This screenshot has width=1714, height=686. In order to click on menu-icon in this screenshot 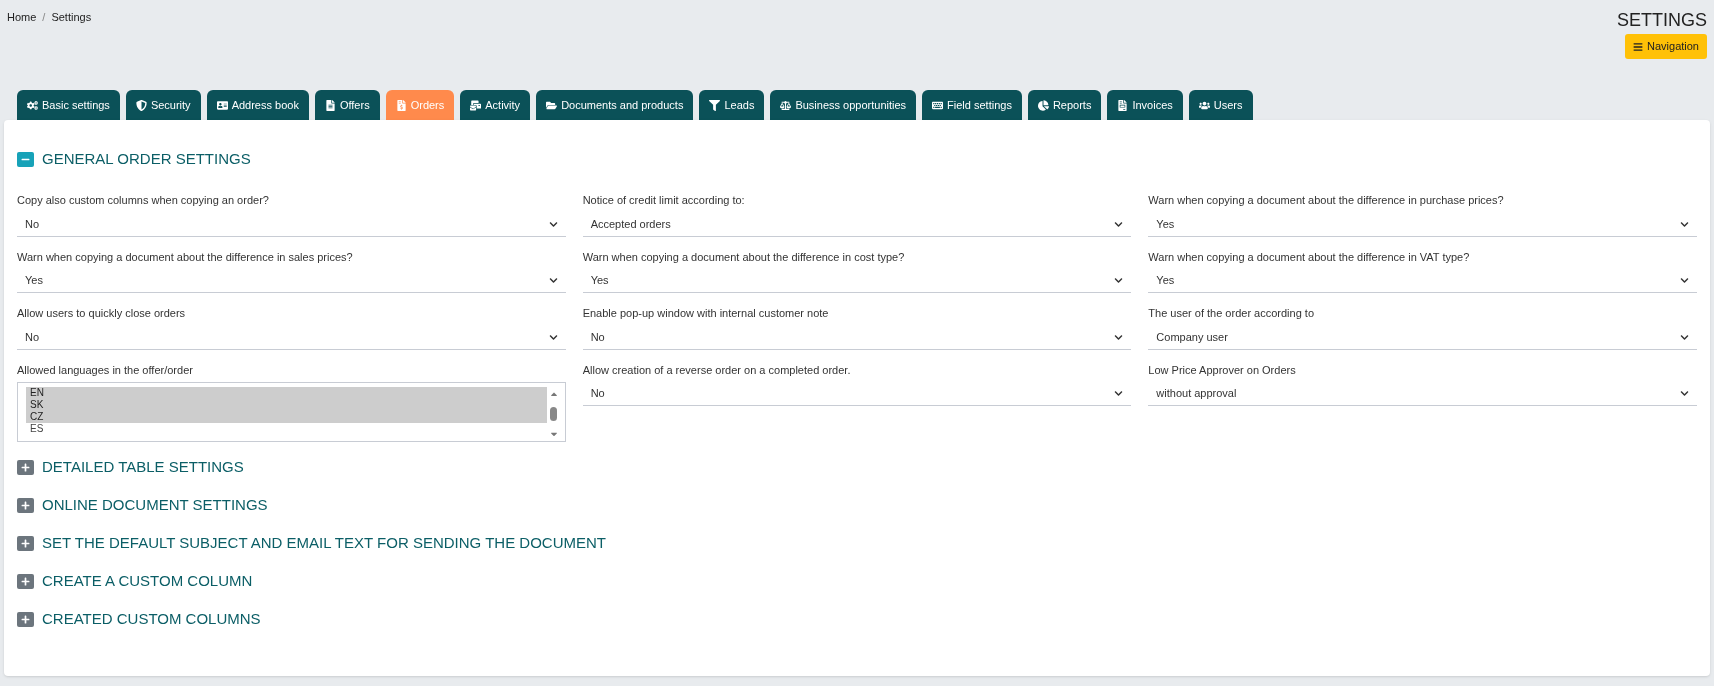, I will do `click(1638, 46)`.